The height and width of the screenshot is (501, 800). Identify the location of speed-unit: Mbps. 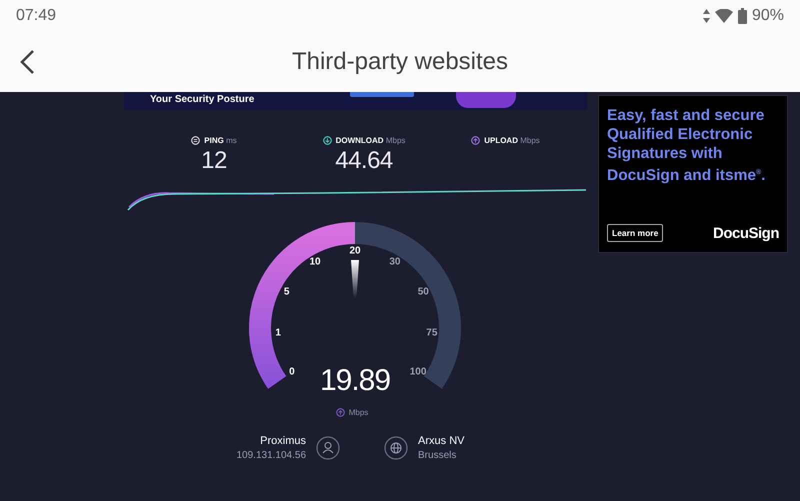
(358, 412).